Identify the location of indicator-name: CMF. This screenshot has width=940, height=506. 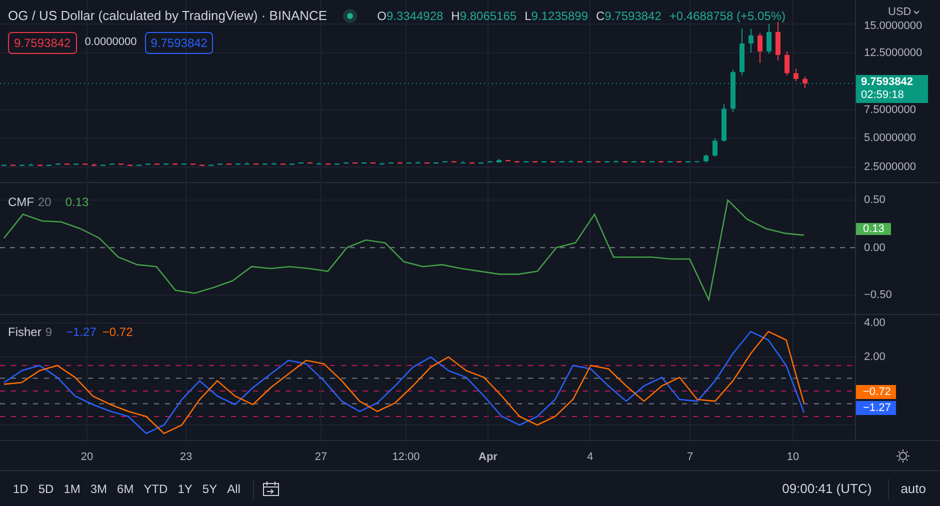
(21, 202).